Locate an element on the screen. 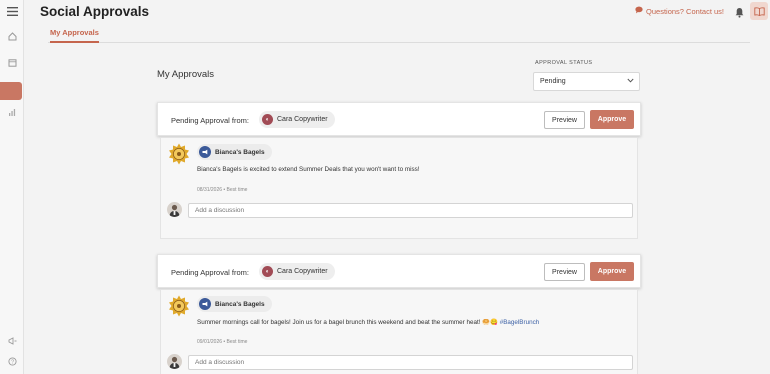 The width and height of the screenshot is (770, 374). chat-bubble-icon is located at coordinates (639, 11).